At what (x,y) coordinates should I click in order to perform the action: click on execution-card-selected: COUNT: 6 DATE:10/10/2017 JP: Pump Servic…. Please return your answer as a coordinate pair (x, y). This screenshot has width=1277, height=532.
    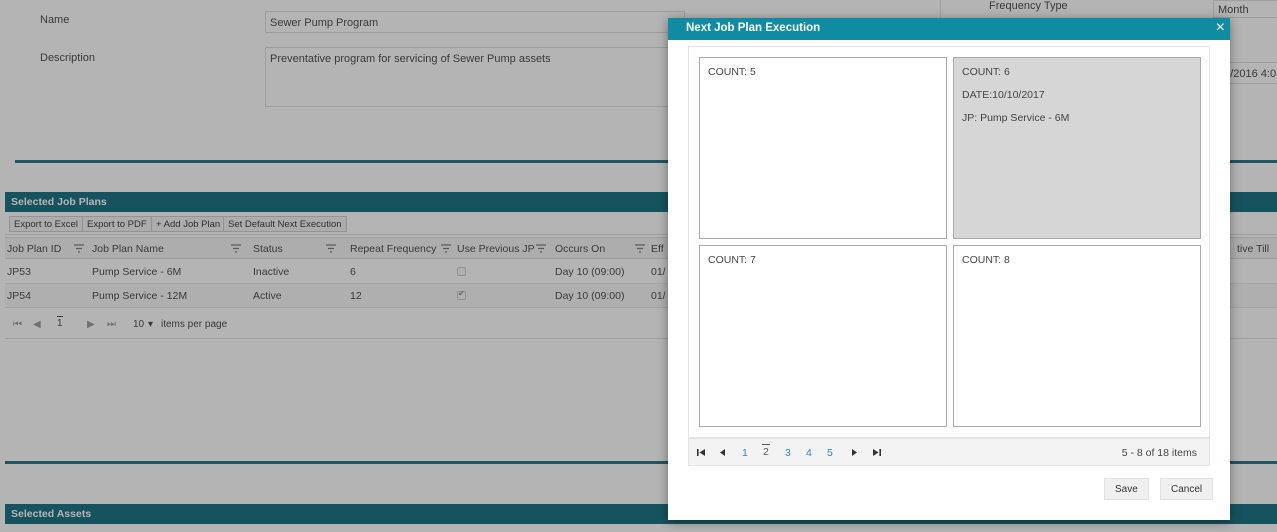
    Looking at the image, I should click on (1077, 148).